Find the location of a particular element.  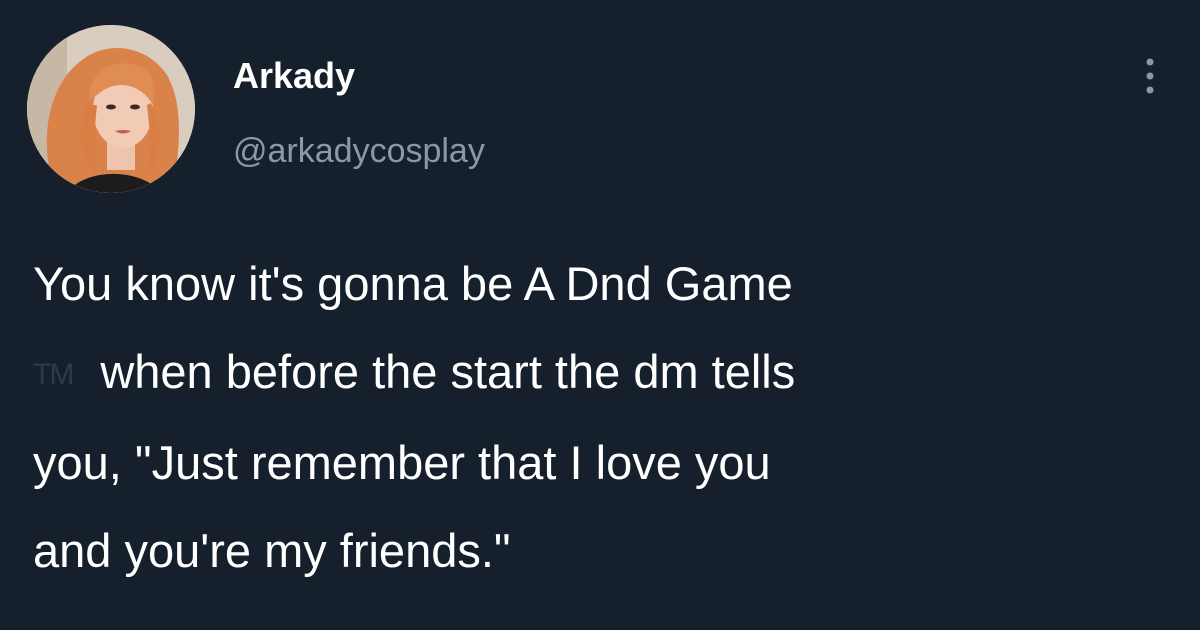

user-handle: @arkadycosplay is located at coordinates (359, 151).